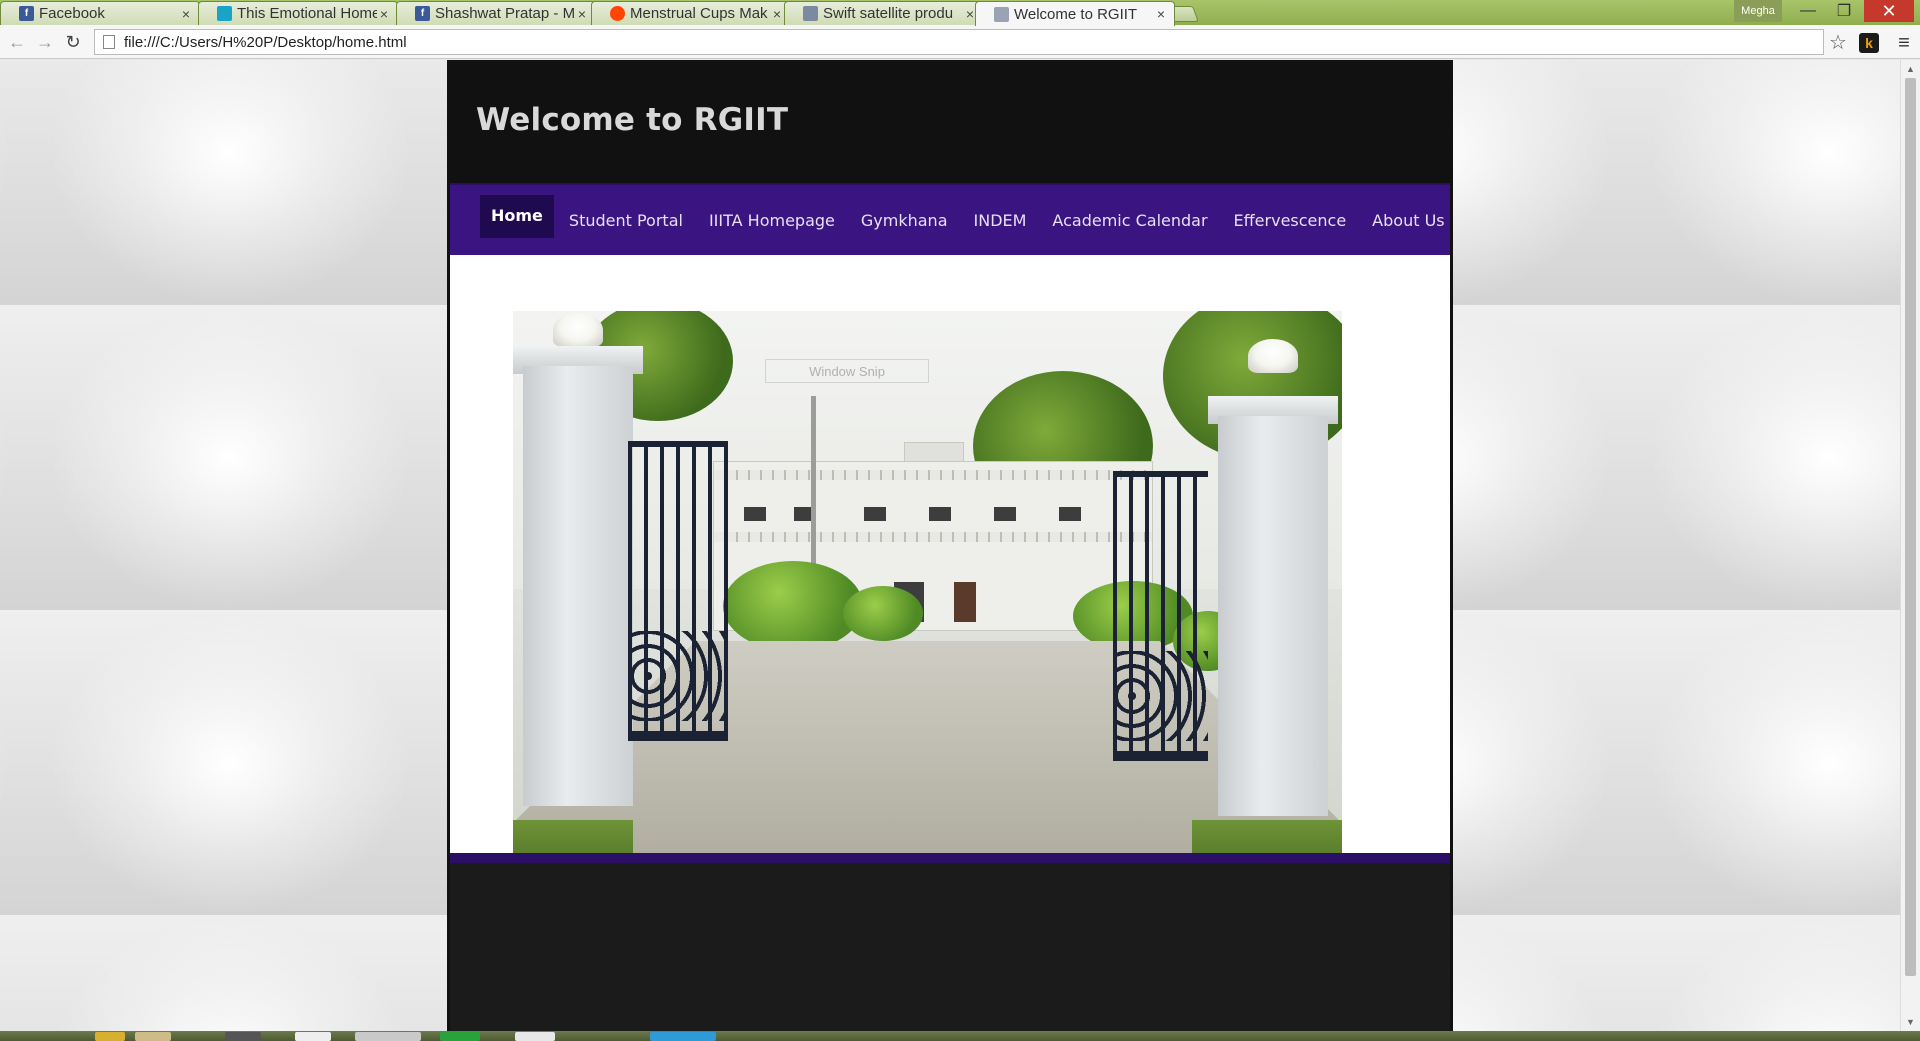 This screenshot has width=1920, height=1041. I want to click on back-arrow-icon: ←, so click(17, 42).